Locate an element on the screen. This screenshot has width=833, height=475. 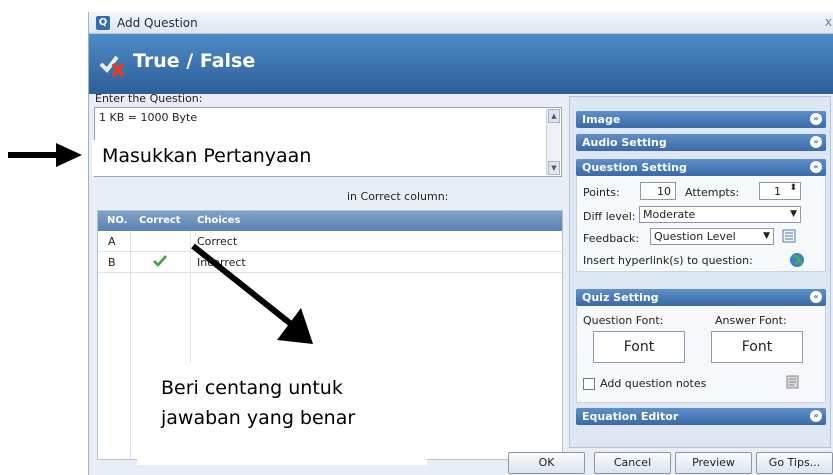
points-input: 10 is located at coordinates (658, 191).